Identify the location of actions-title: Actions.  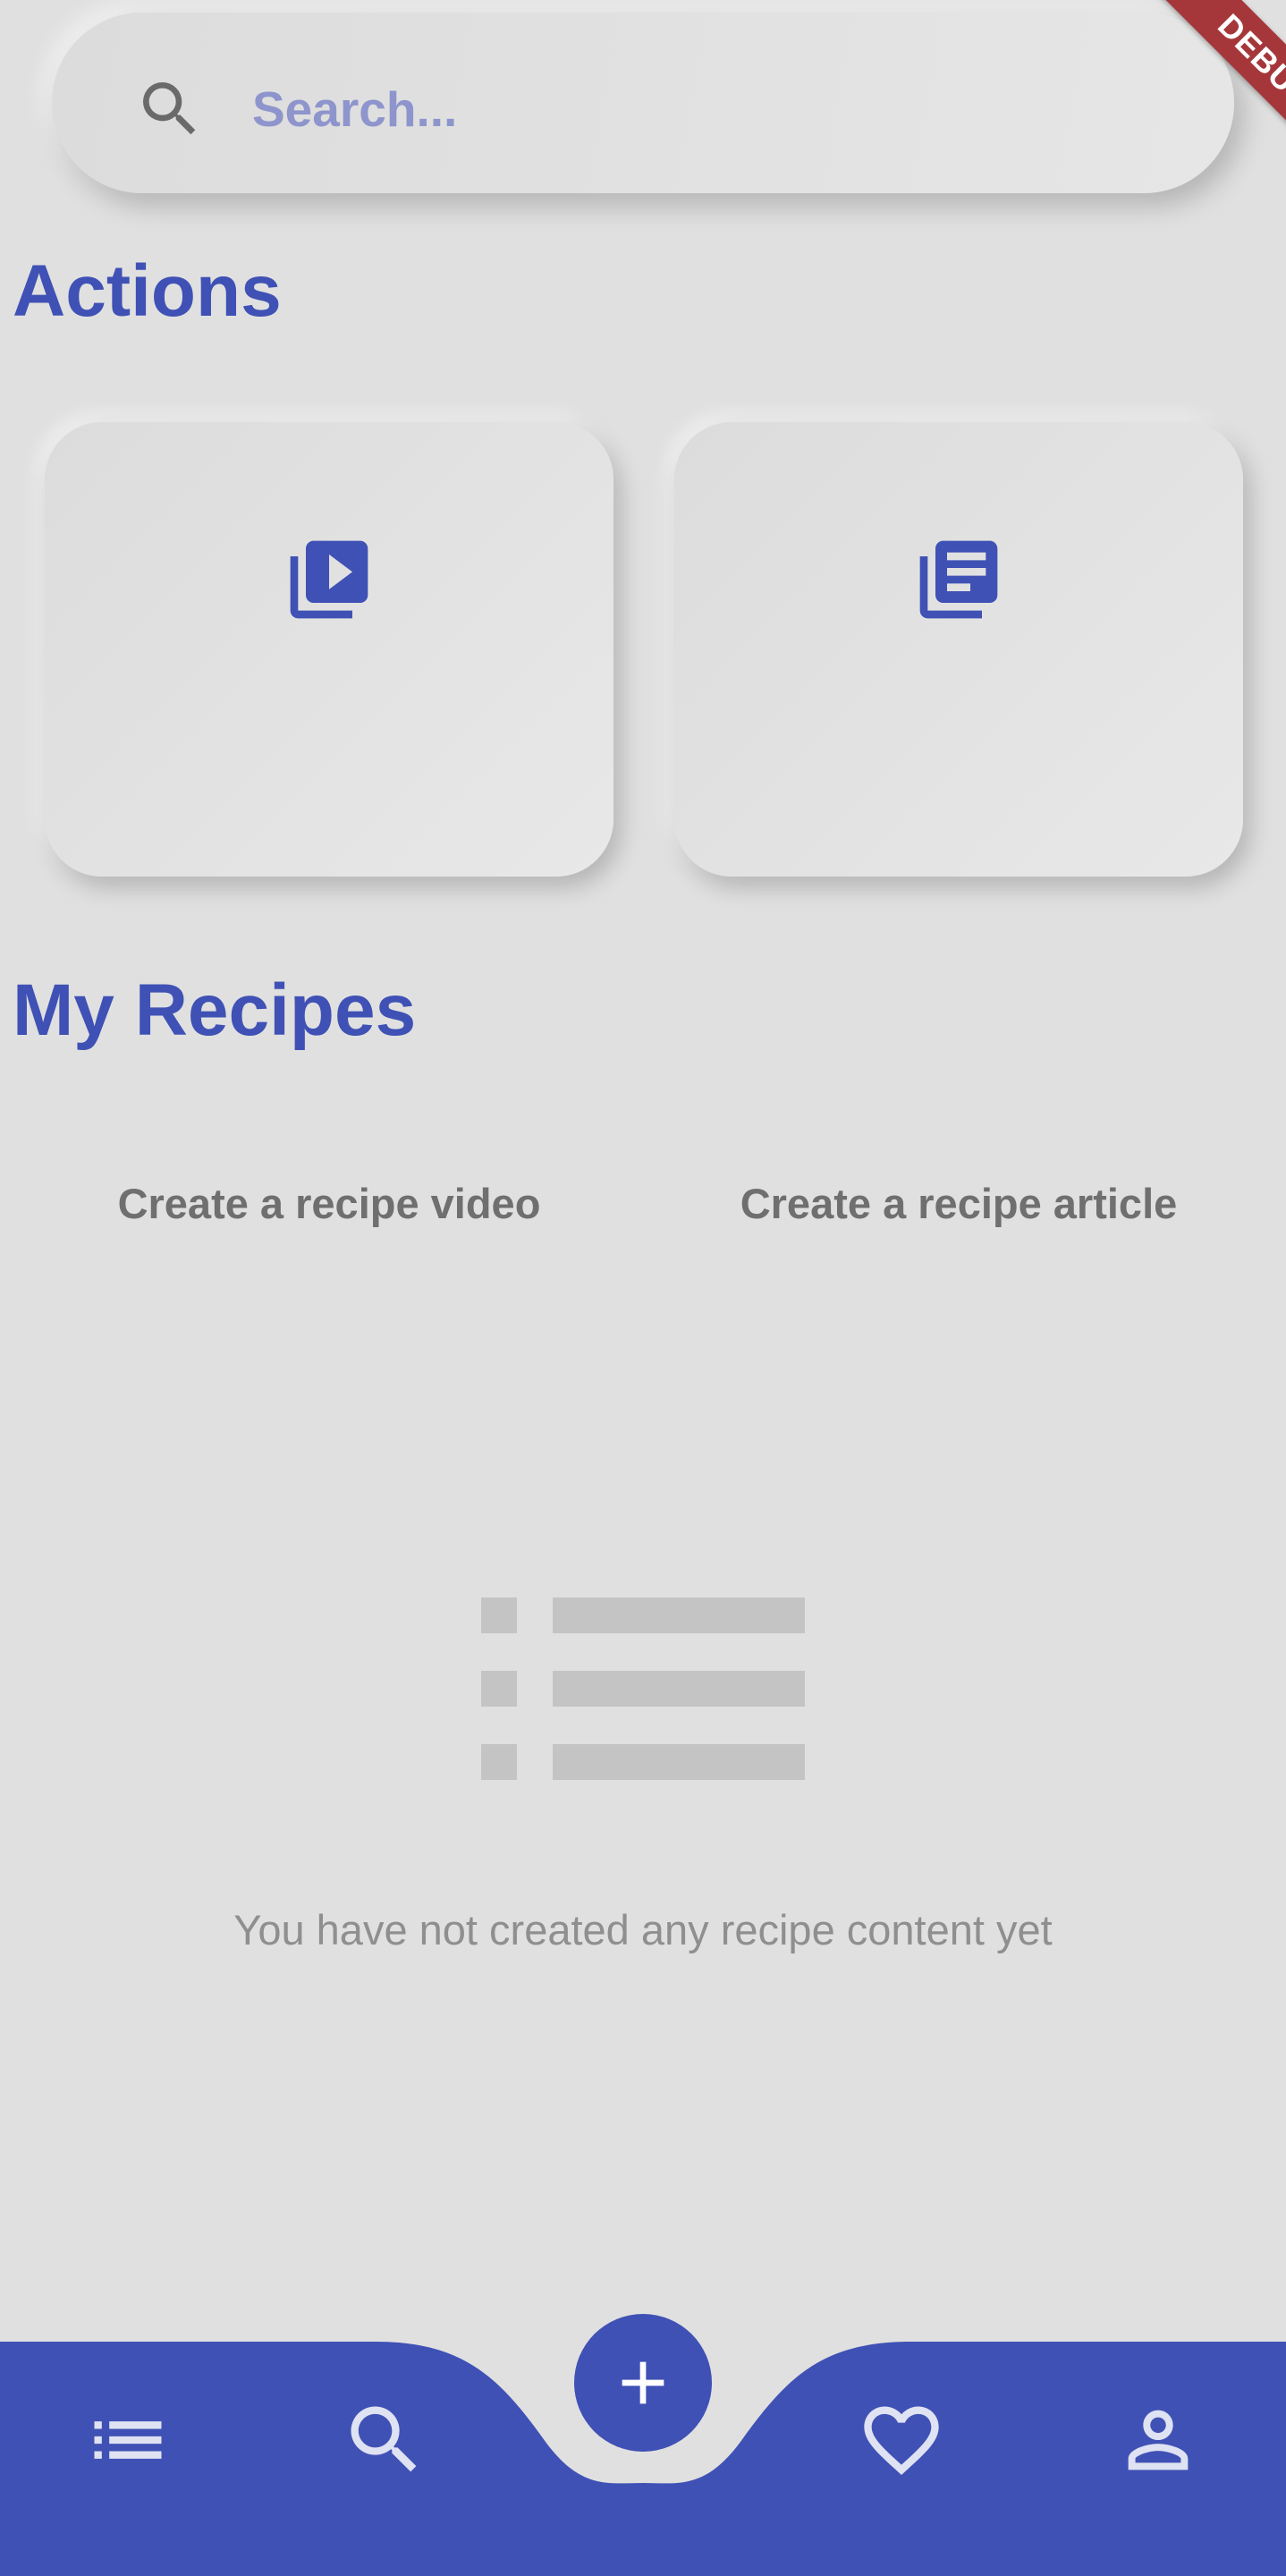
(147, 291).